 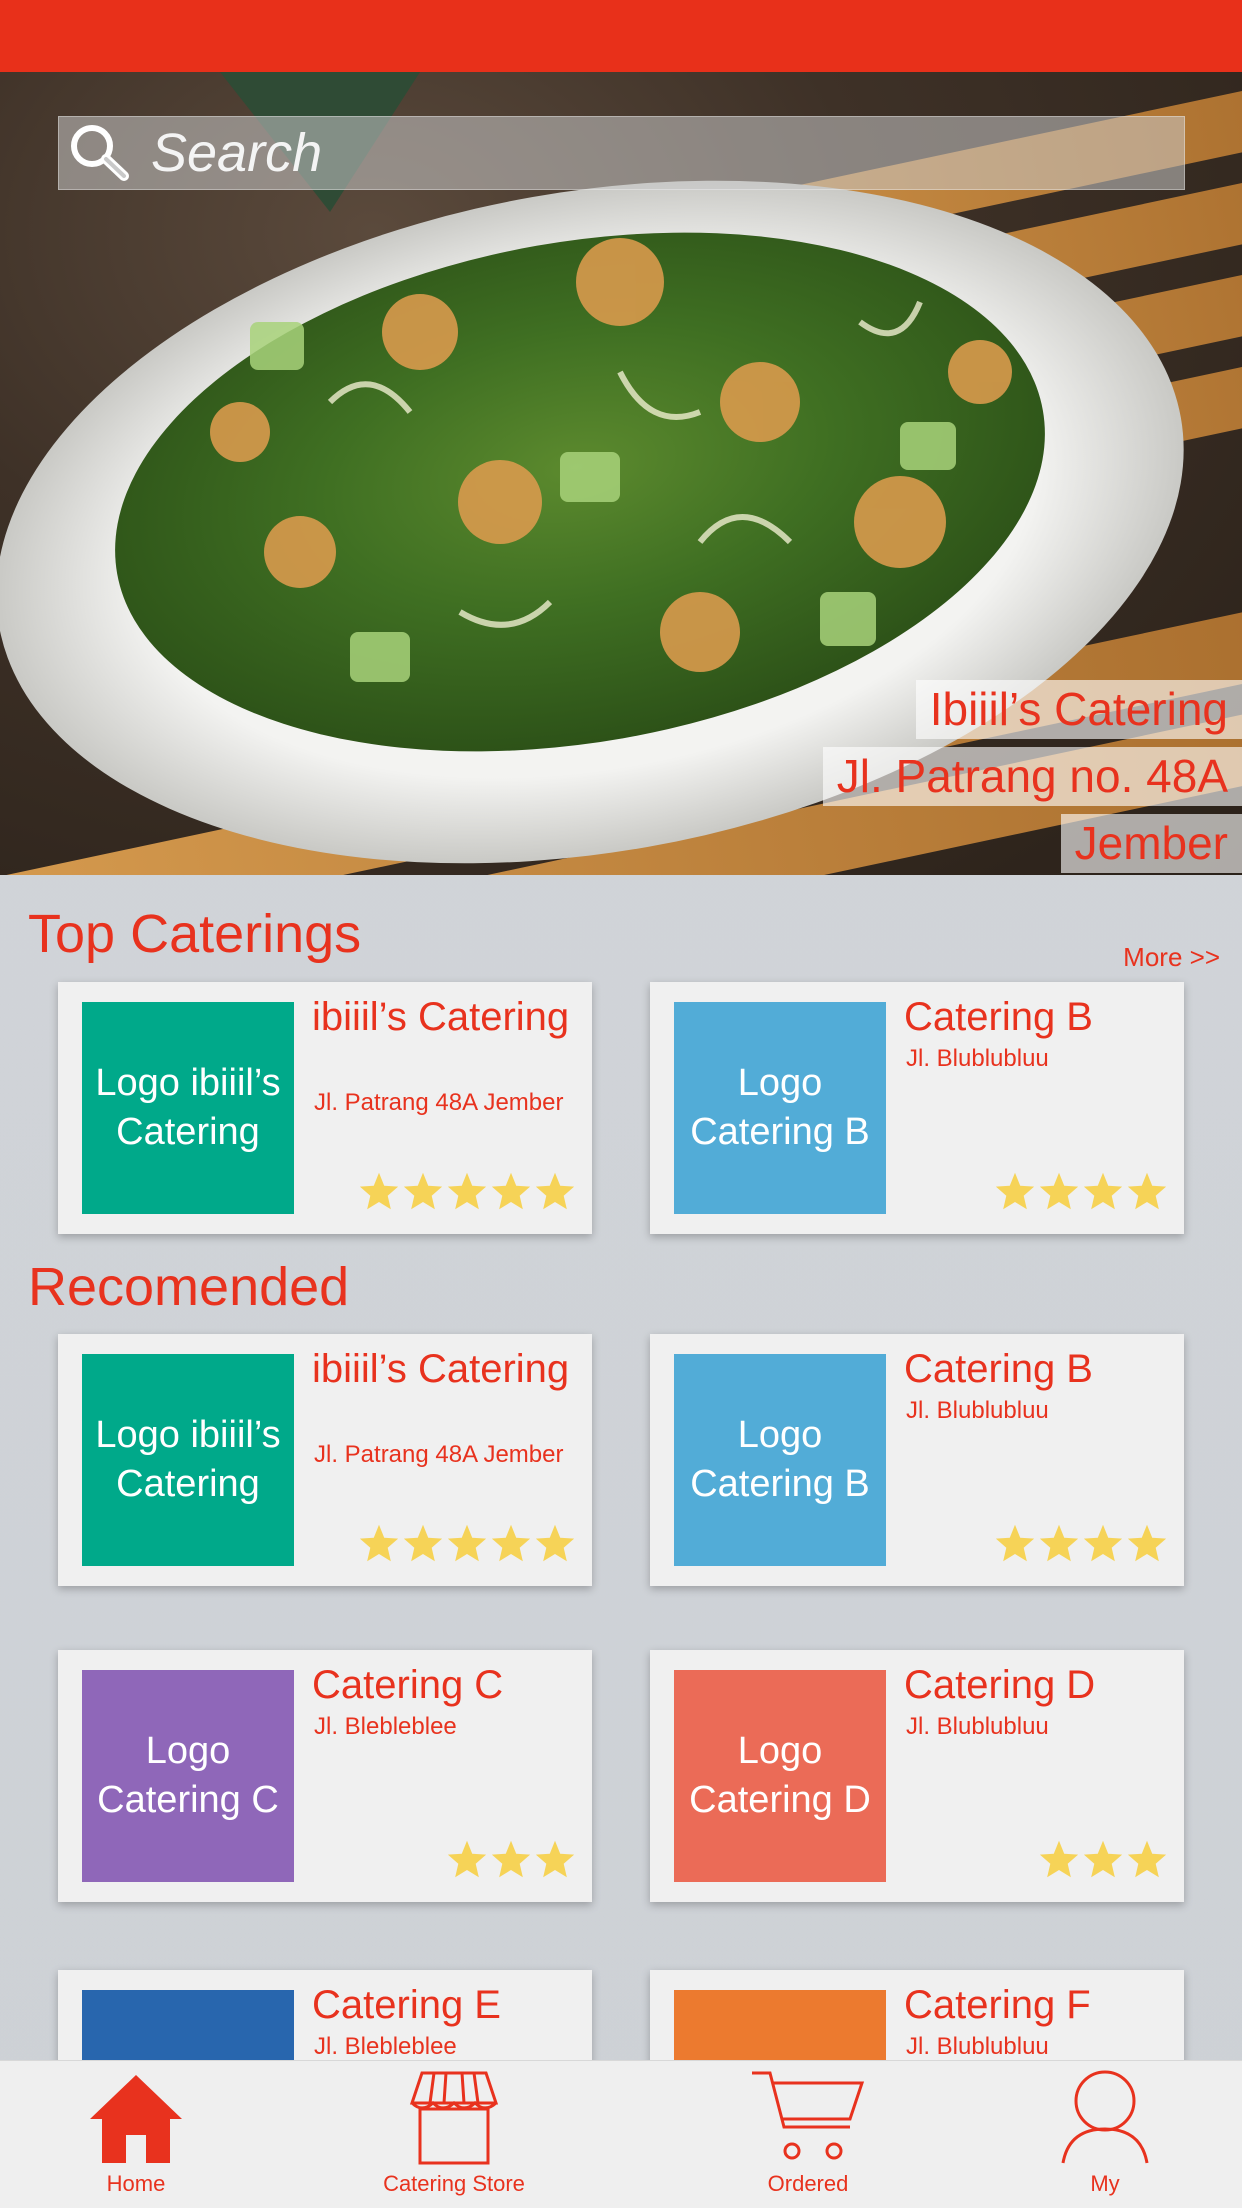 I want to click on nav-ordered-label: Ordered, so click(x=808, y=2183).